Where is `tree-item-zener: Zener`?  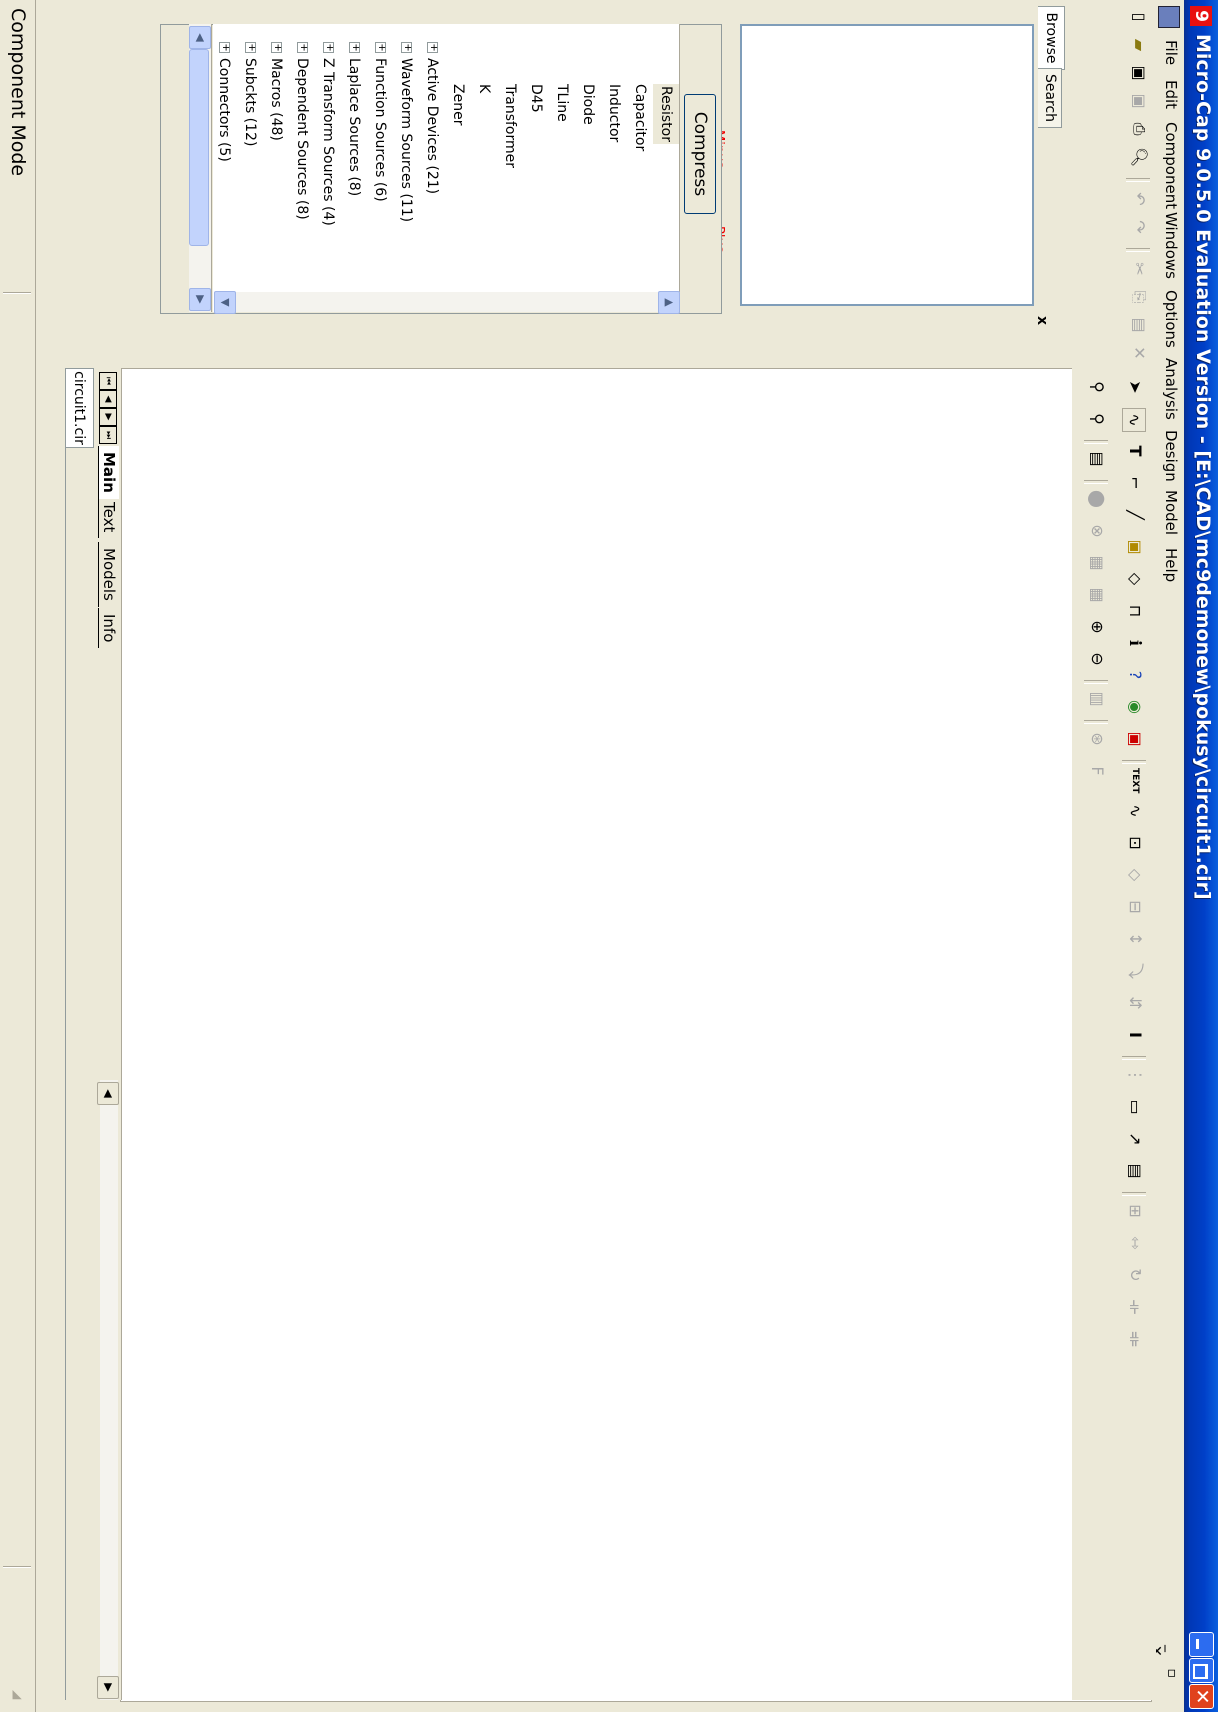
tree-item-zener: Zener is located at coordinates (458, 159).